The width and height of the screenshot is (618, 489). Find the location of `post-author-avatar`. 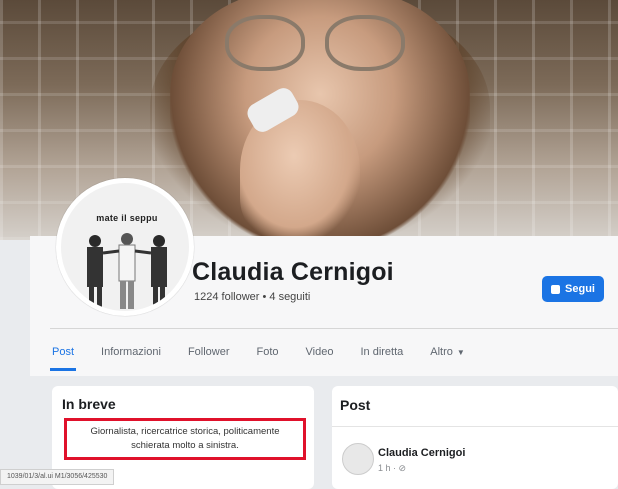

post-author-avatar is located at coordinates (358, 459).